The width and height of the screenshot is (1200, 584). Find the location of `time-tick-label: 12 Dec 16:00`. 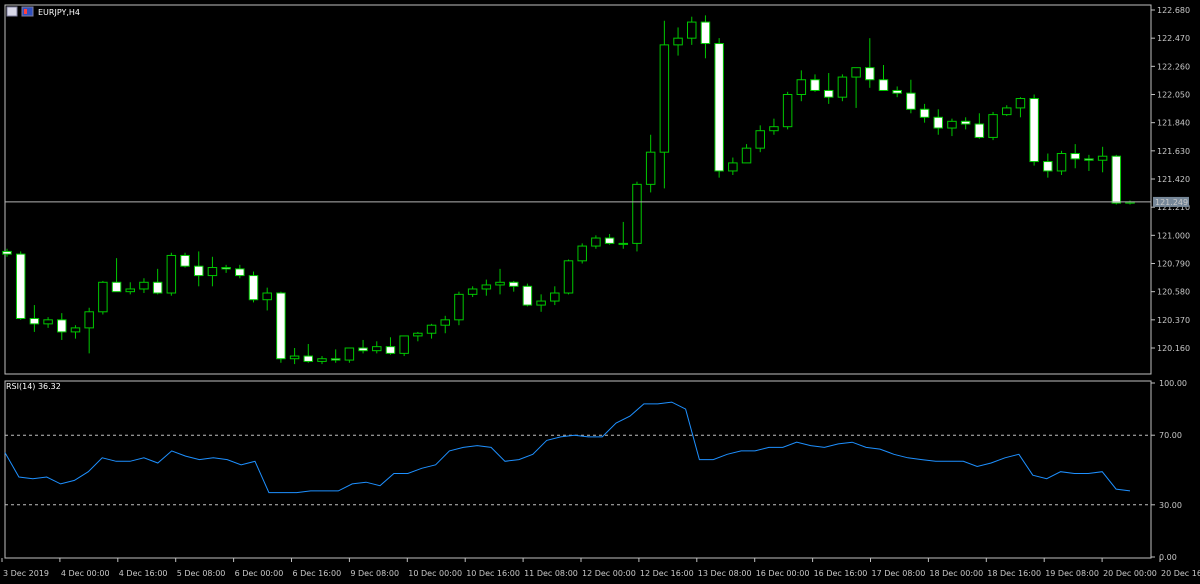

time-tick-label: 12 Dec 16:00 is located at coordinates (667, 573).